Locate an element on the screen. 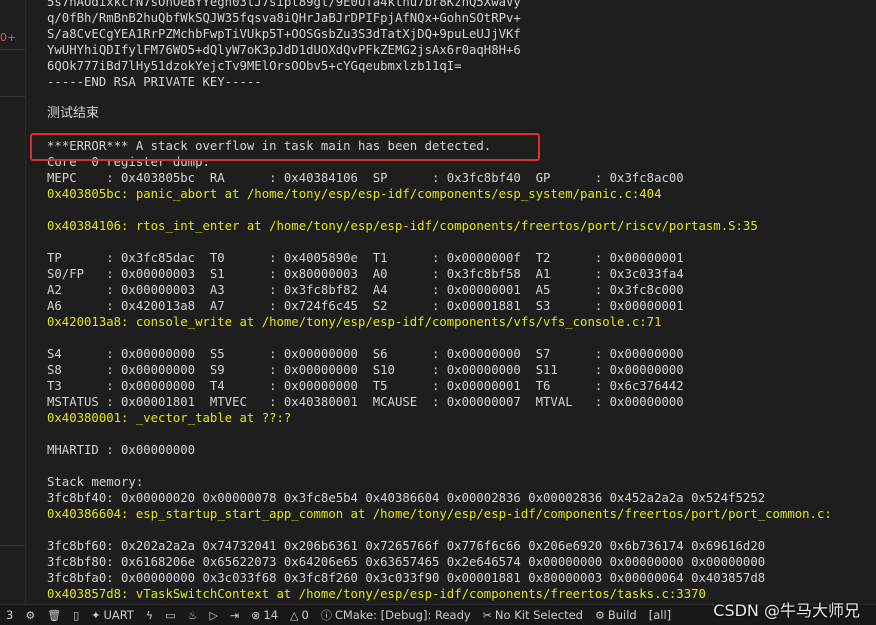  status-item-gear: ⚙ is located at coordinates (30, 615).